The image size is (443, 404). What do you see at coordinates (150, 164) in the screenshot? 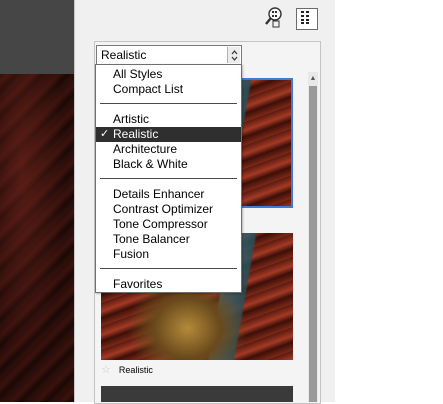
I see `menu-item-label: Black & White` at bounding box center [150, 164].